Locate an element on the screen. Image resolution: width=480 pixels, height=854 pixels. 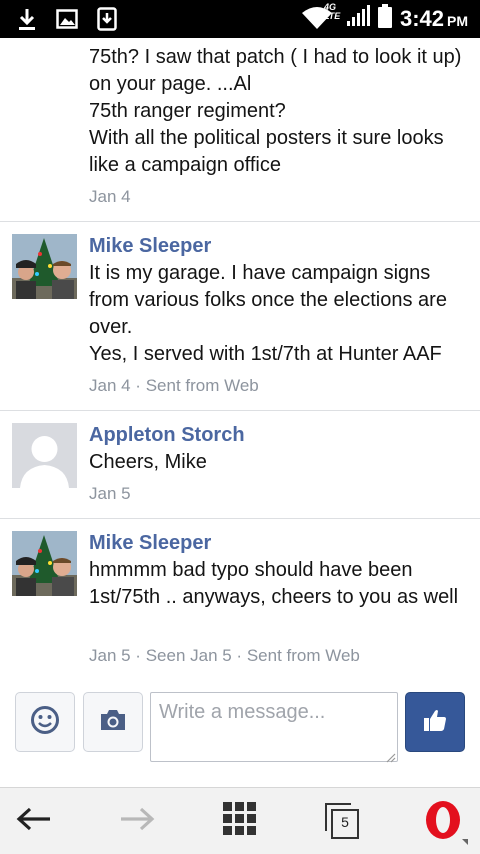
opera-logo-icon is located at coordinates (445, 822).